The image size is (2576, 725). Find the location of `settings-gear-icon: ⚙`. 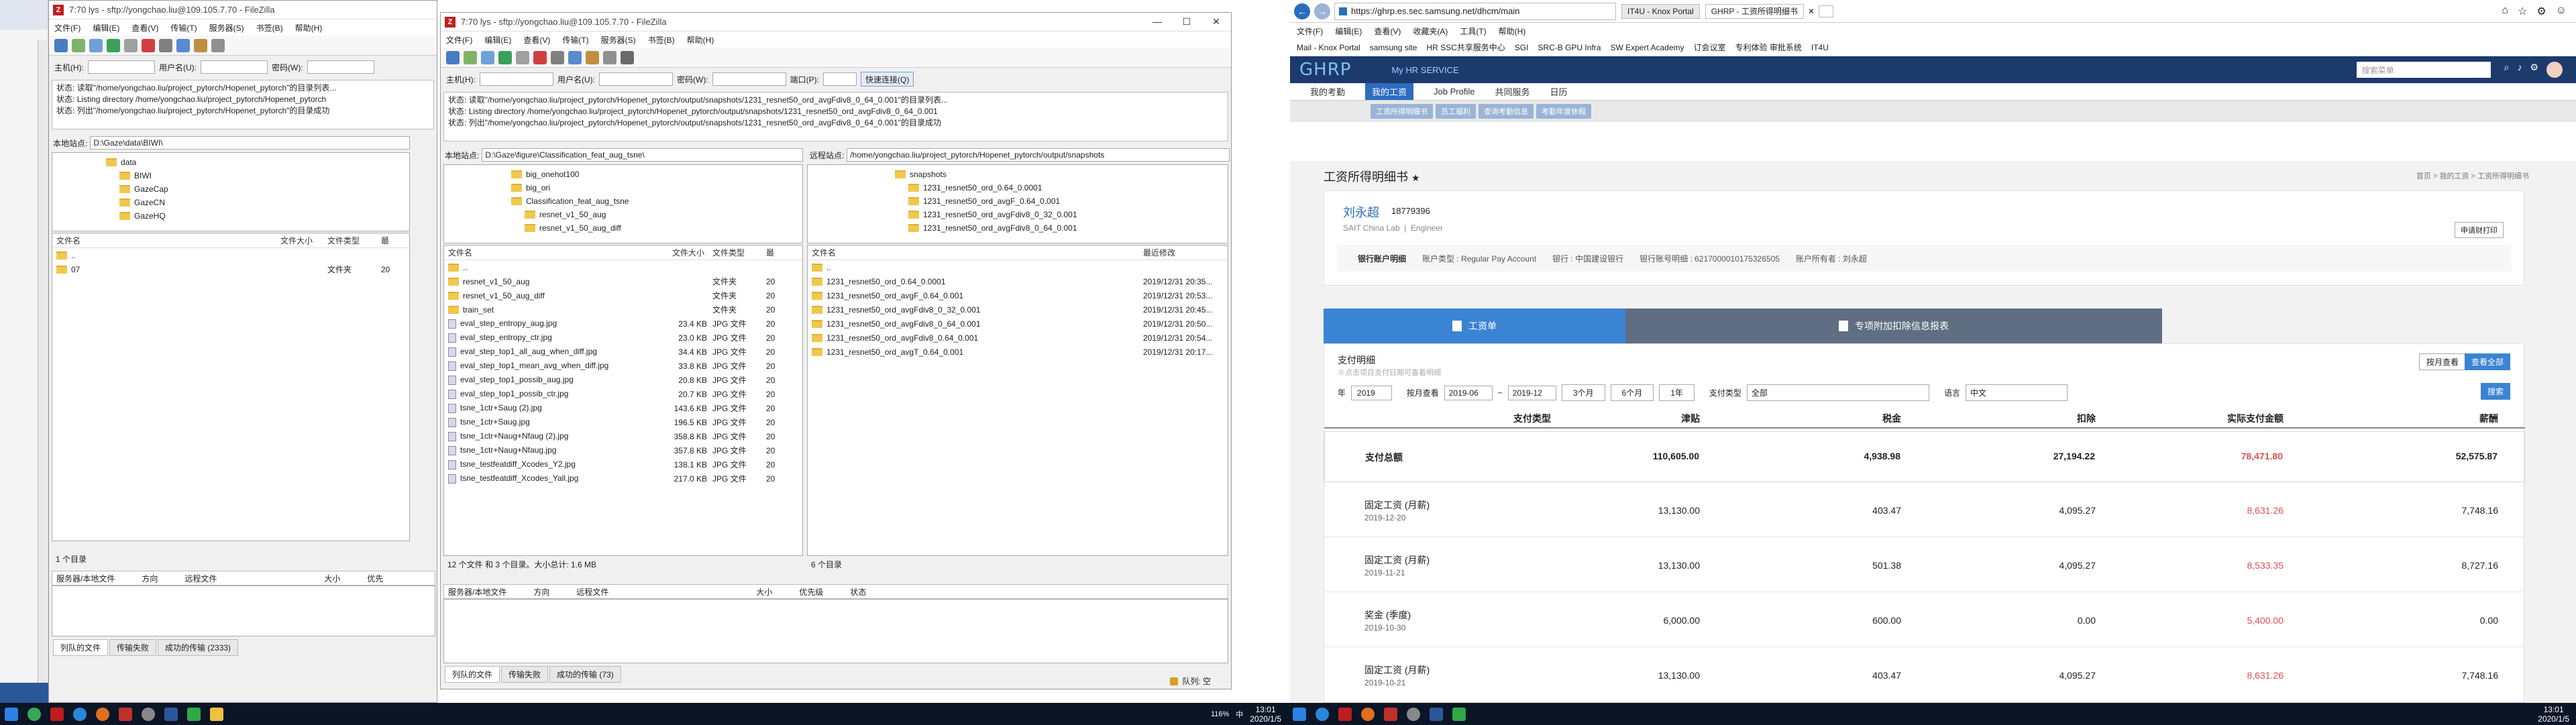

settings-gear-icon: ⚙ is located at coordinates (2541, 11).